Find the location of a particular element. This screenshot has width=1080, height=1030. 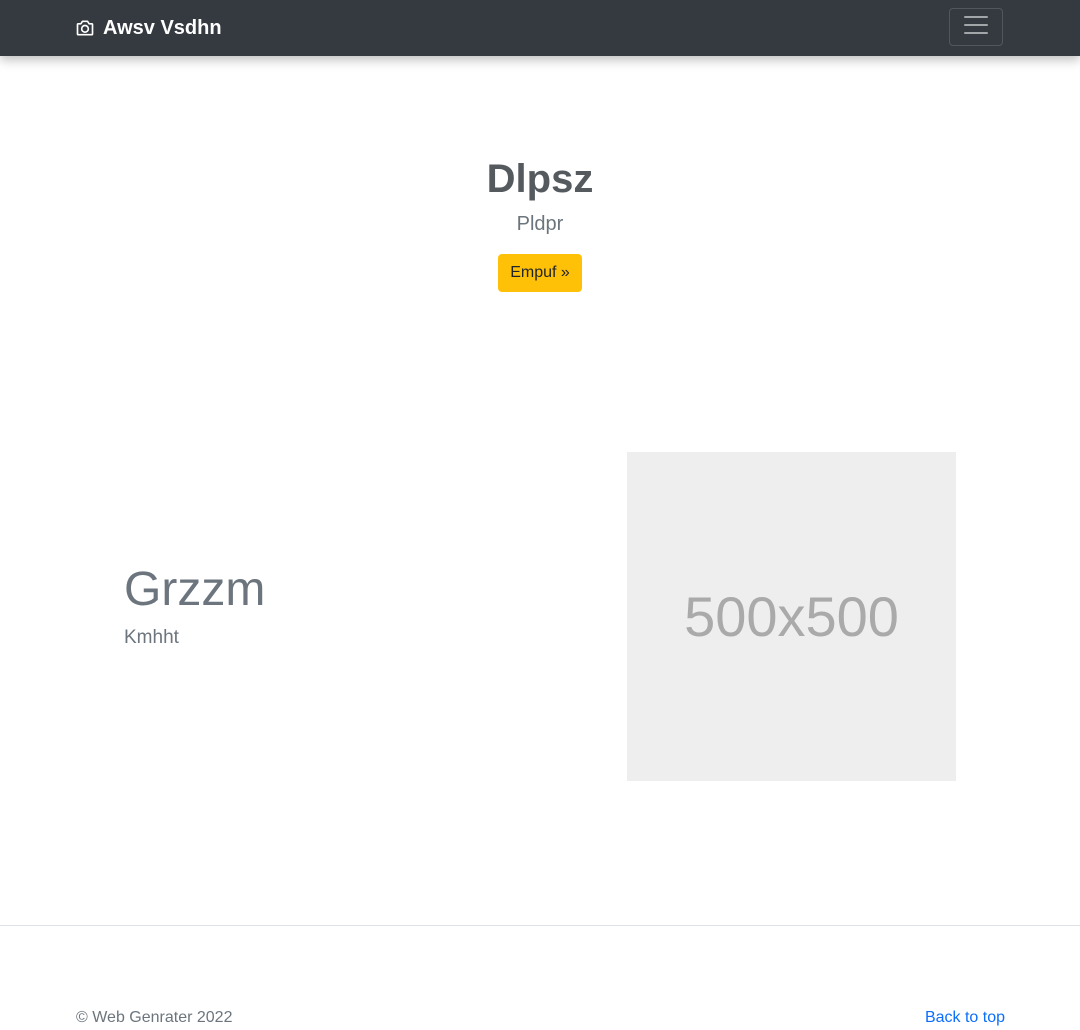

feature-title: Grzzm is located at coordinates (195, 589).